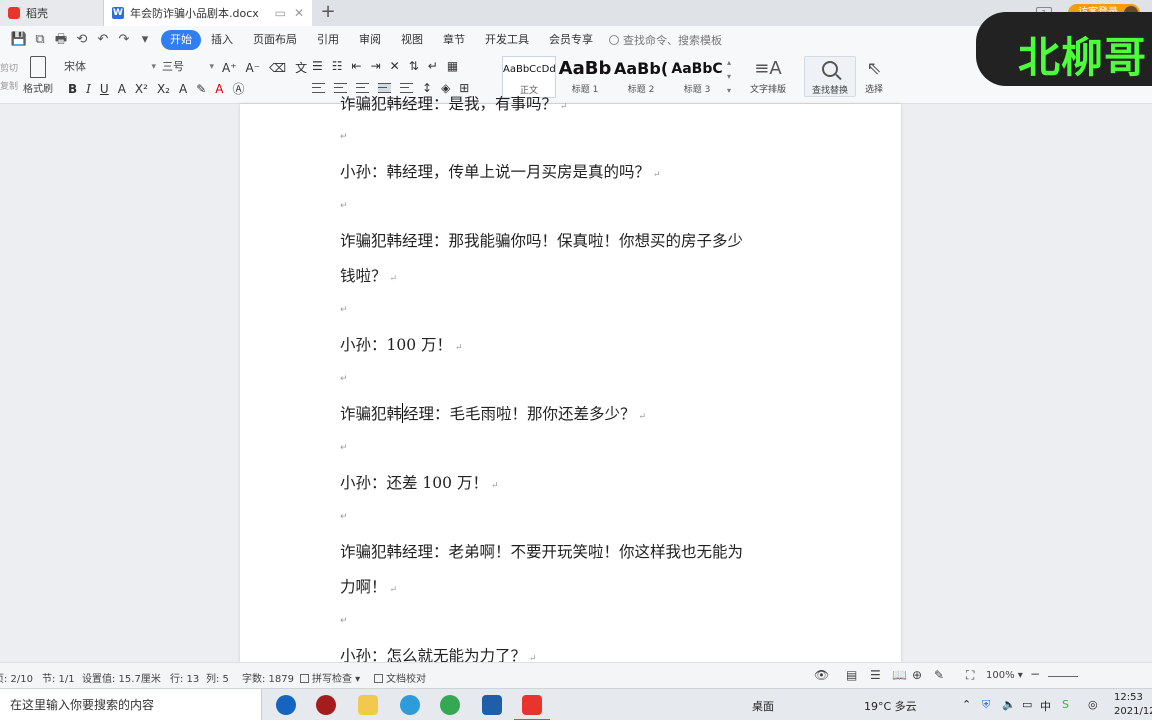  Describe the element at coordinates (507, 40) in the screenshot. I see `menu-developer: 开发工具` at that location.